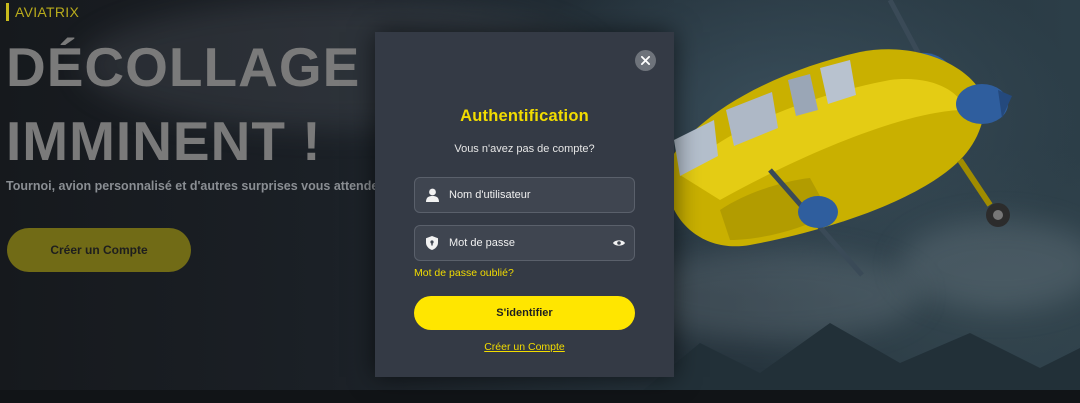 The height and width of the screenshot is (403, 1080). What do you see at coordinates (432, 243) in the screenshot?
I see `shield-icon` at bounding box center [432, 243].